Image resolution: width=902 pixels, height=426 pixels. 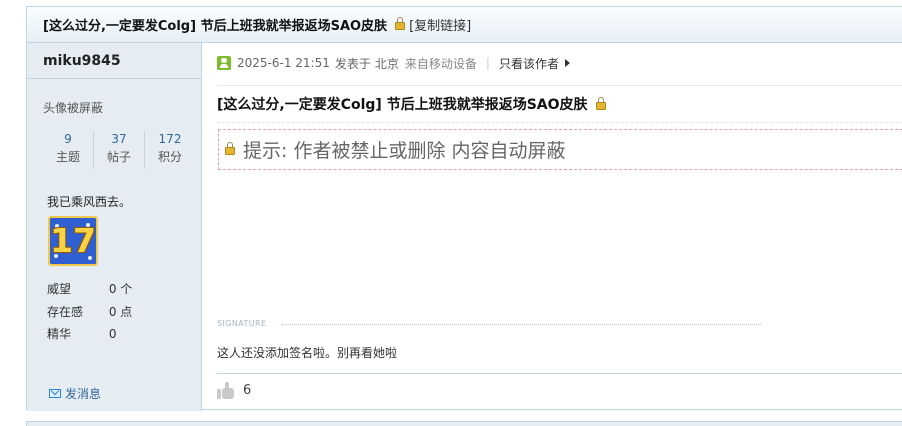 I want to click on stat-points-value: 172, so click(x=170, y=139).